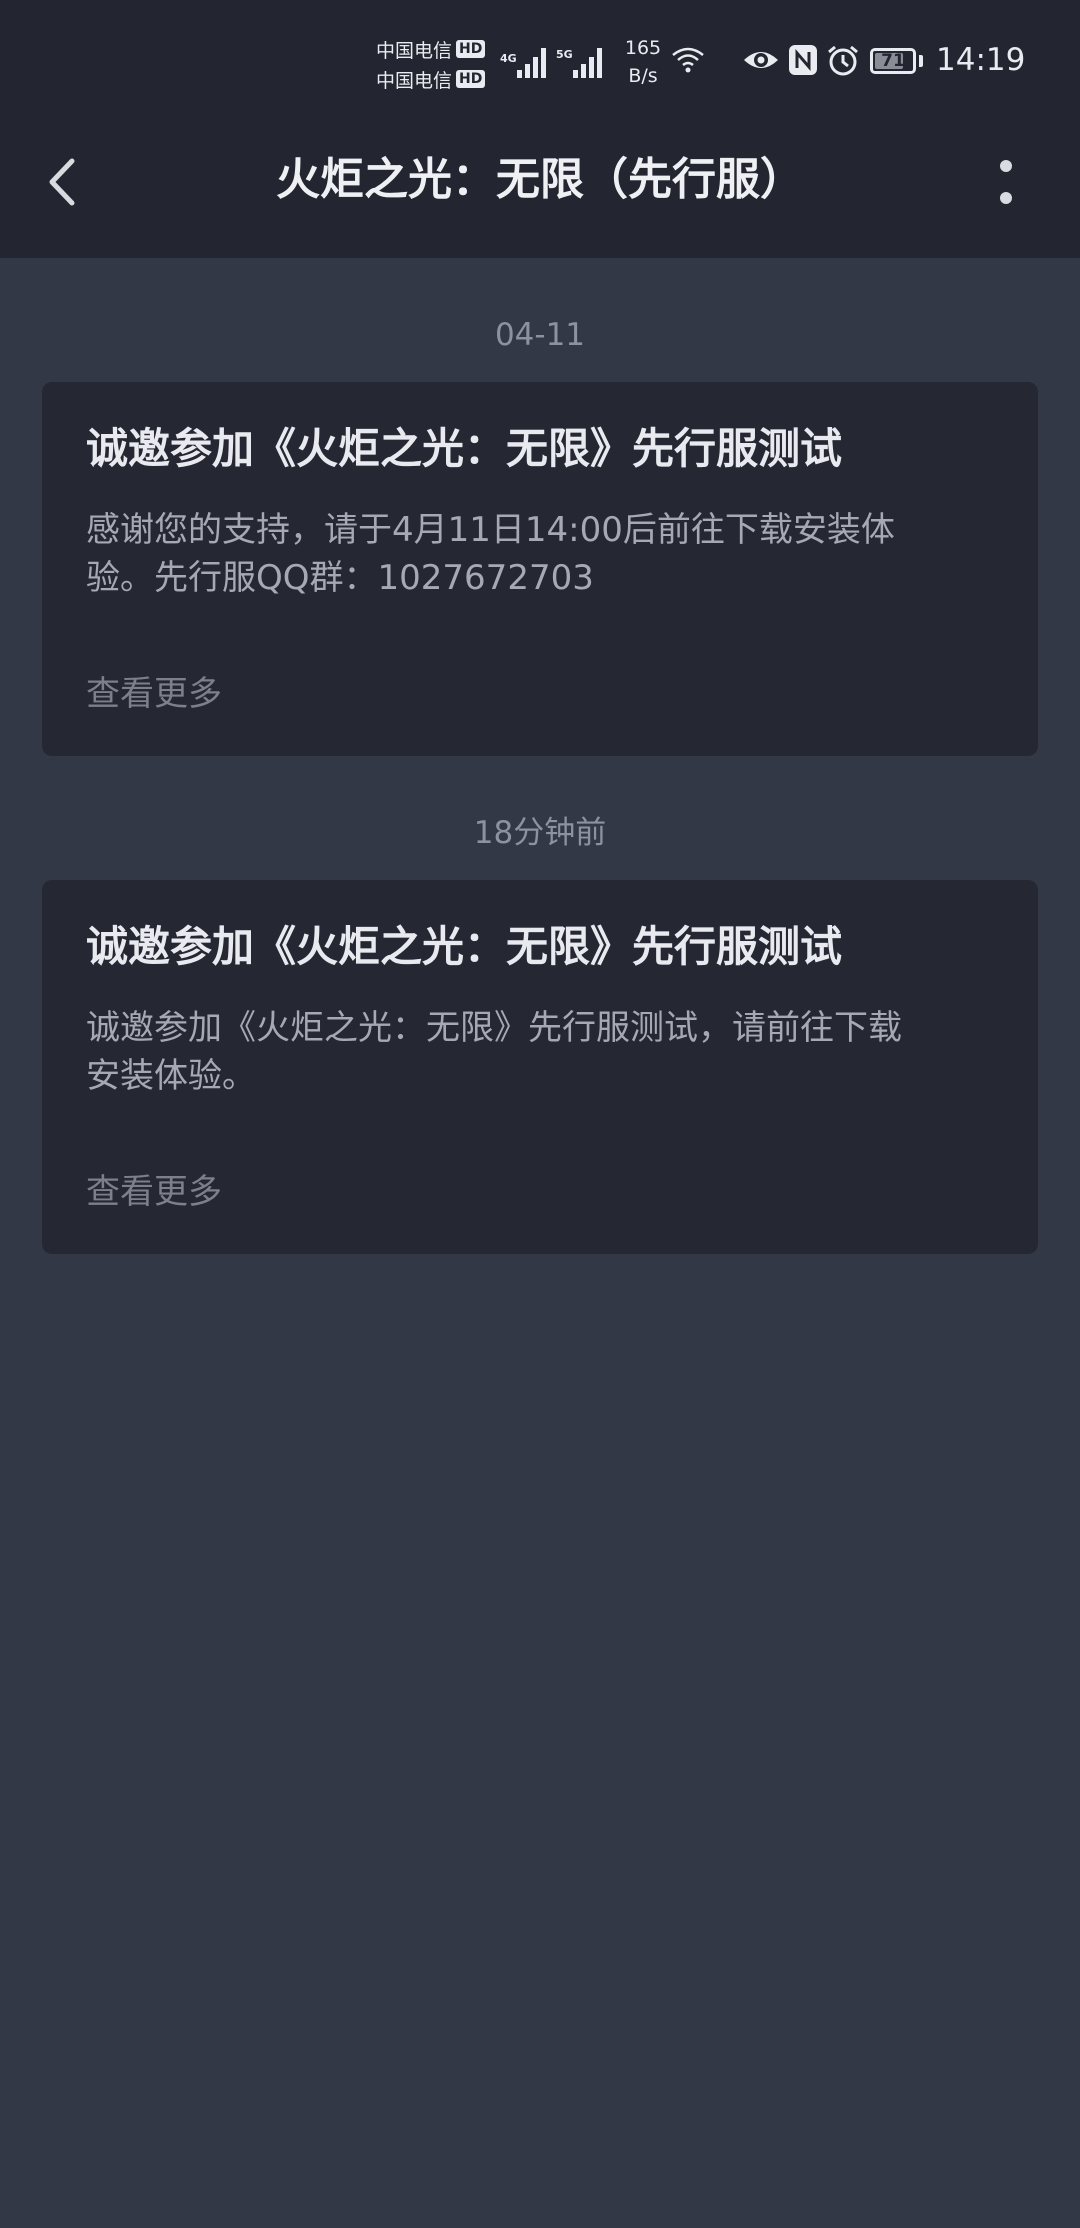  I want to click on signal-icon, so click(531, 63).